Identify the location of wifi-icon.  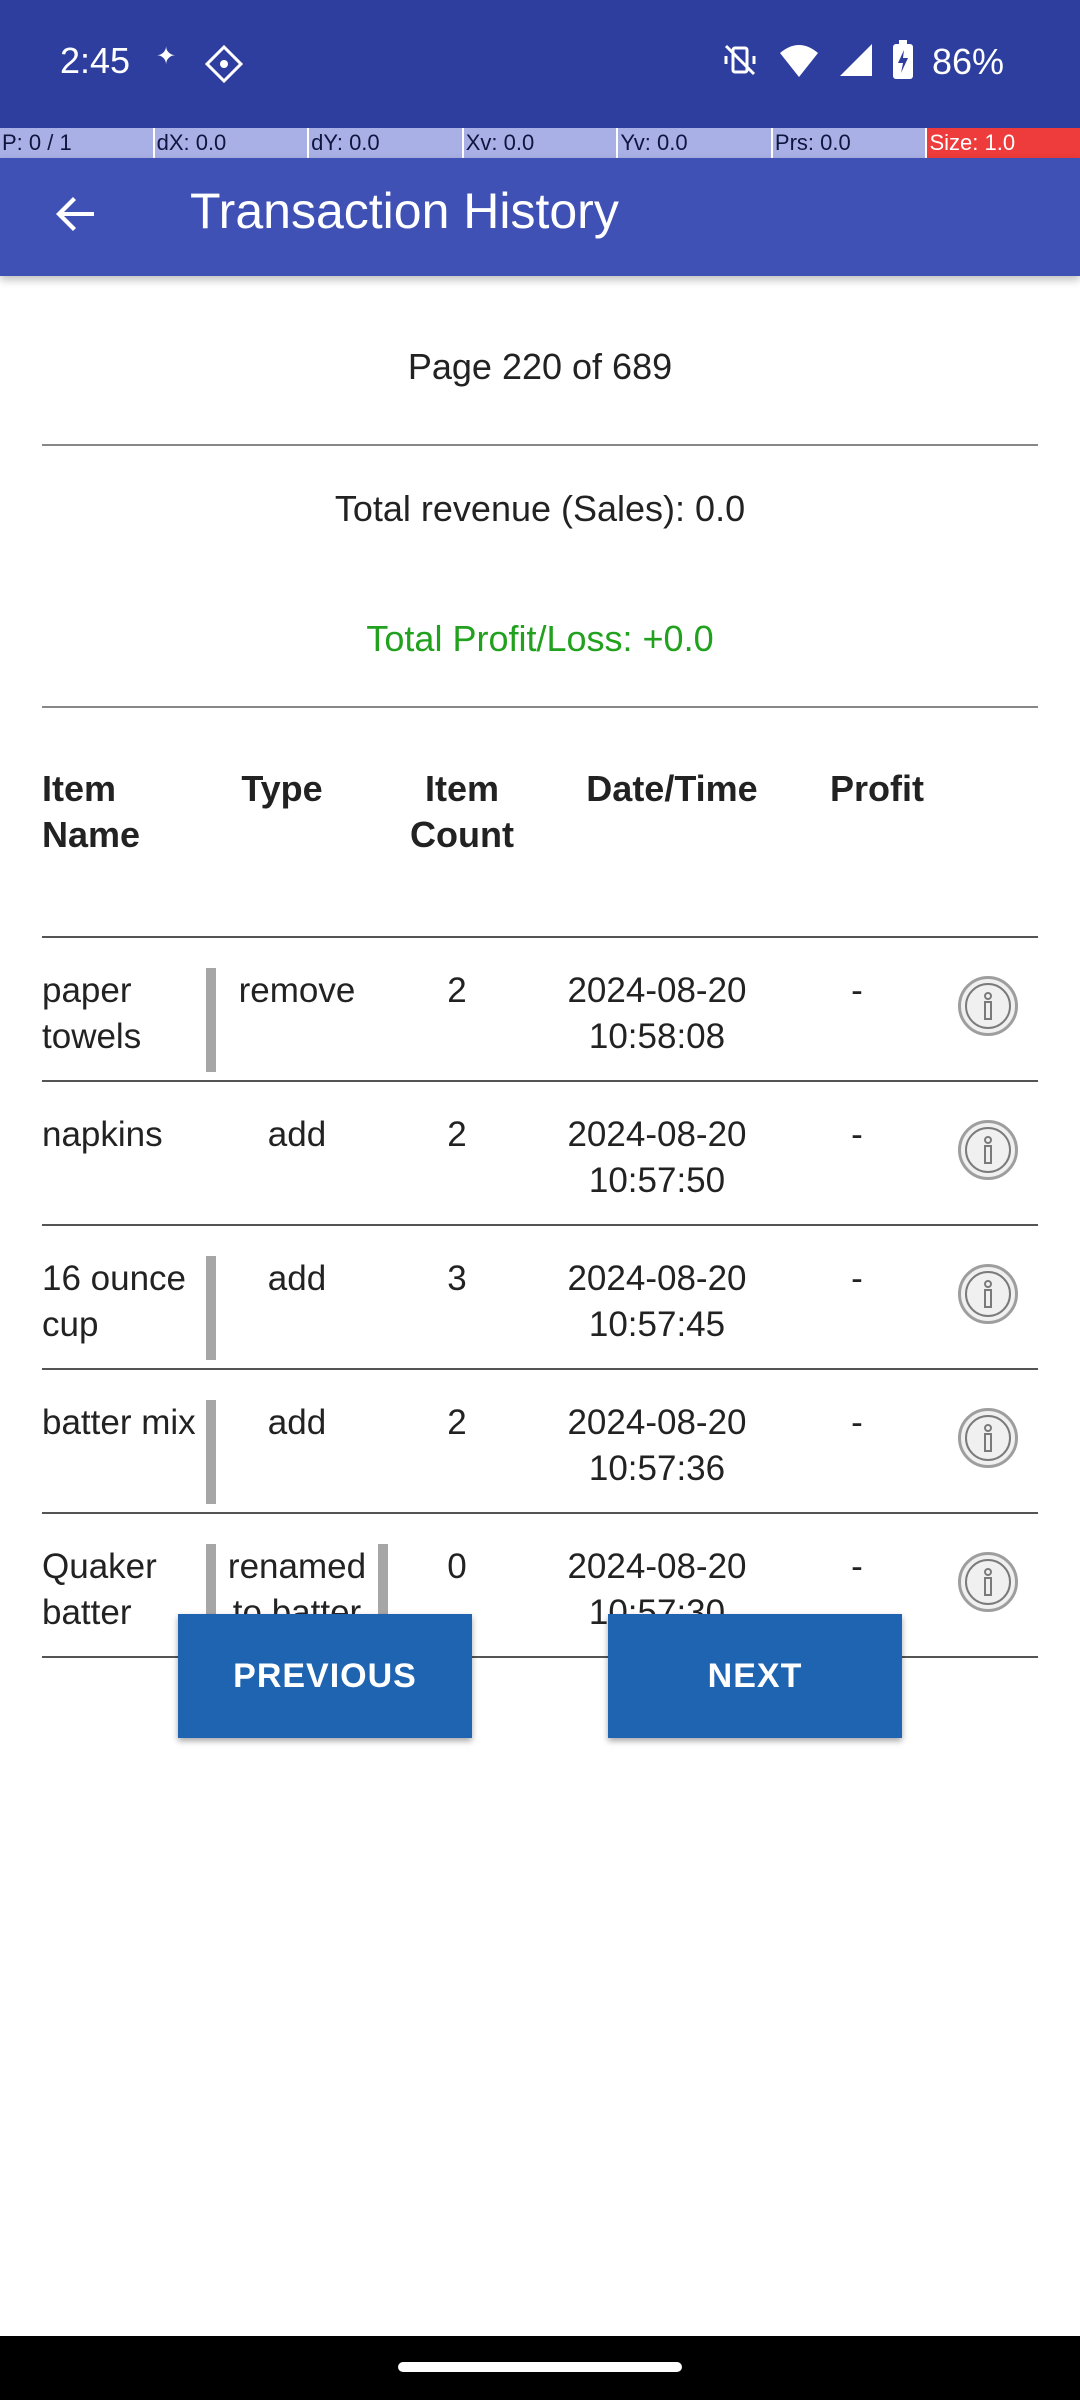
(799, 62).